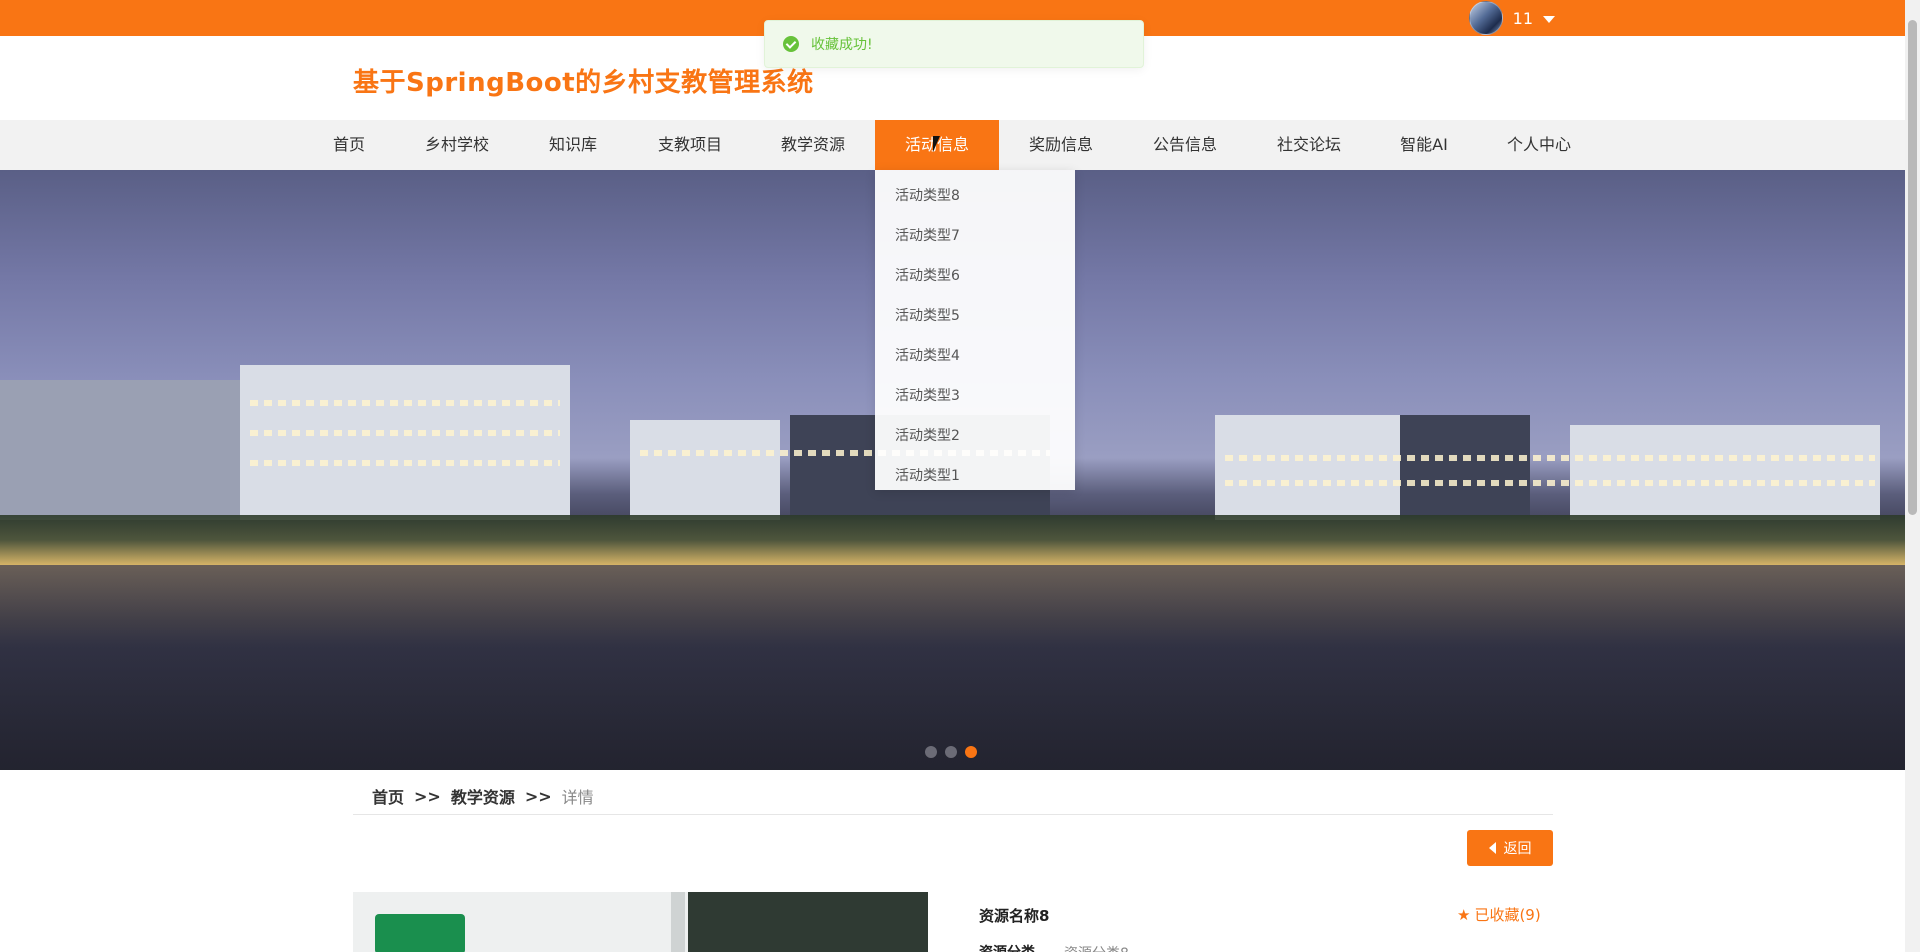 The height and width of the screenshot is (952, 1920). What do you see at coordinates (1912, 267) in the screenshot?
I see `scrollbar-thumb` at bounding box center [1912, 267].